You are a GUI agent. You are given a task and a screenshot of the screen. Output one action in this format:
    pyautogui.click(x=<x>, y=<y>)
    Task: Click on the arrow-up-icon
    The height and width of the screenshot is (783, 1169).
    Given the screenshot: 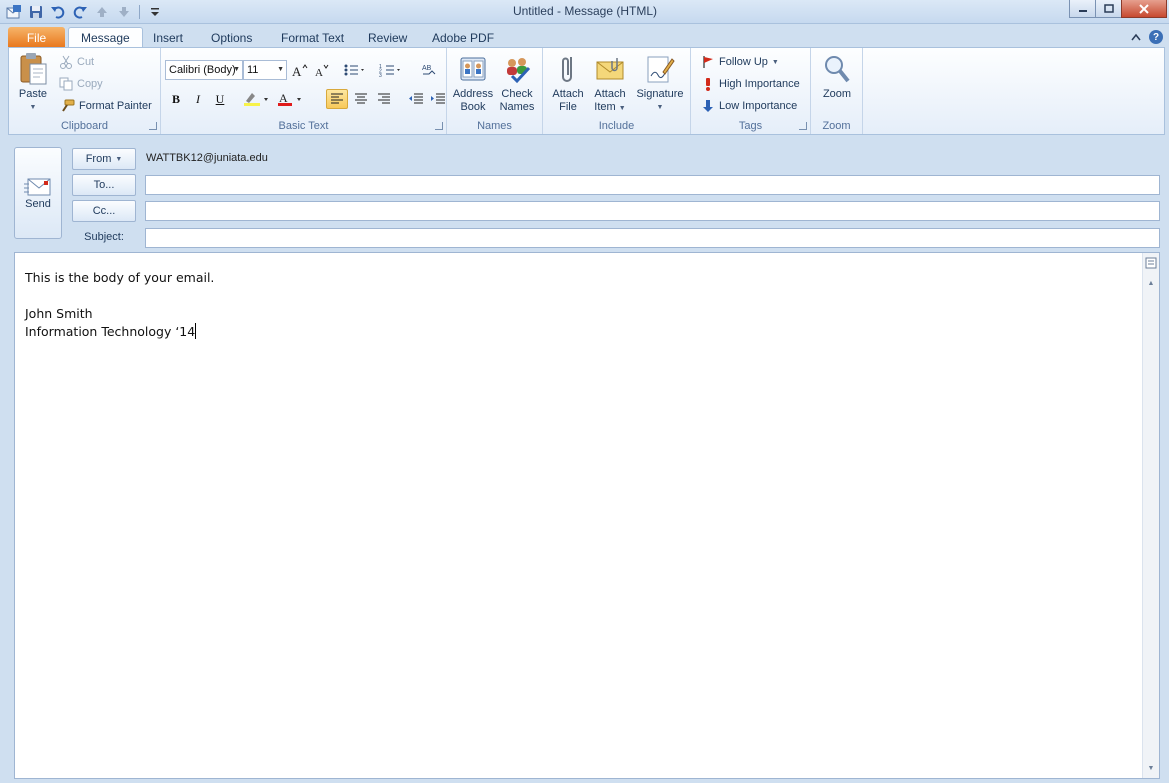 What is the action you would take?
    pyautogui.click(x=102, y=12)
    